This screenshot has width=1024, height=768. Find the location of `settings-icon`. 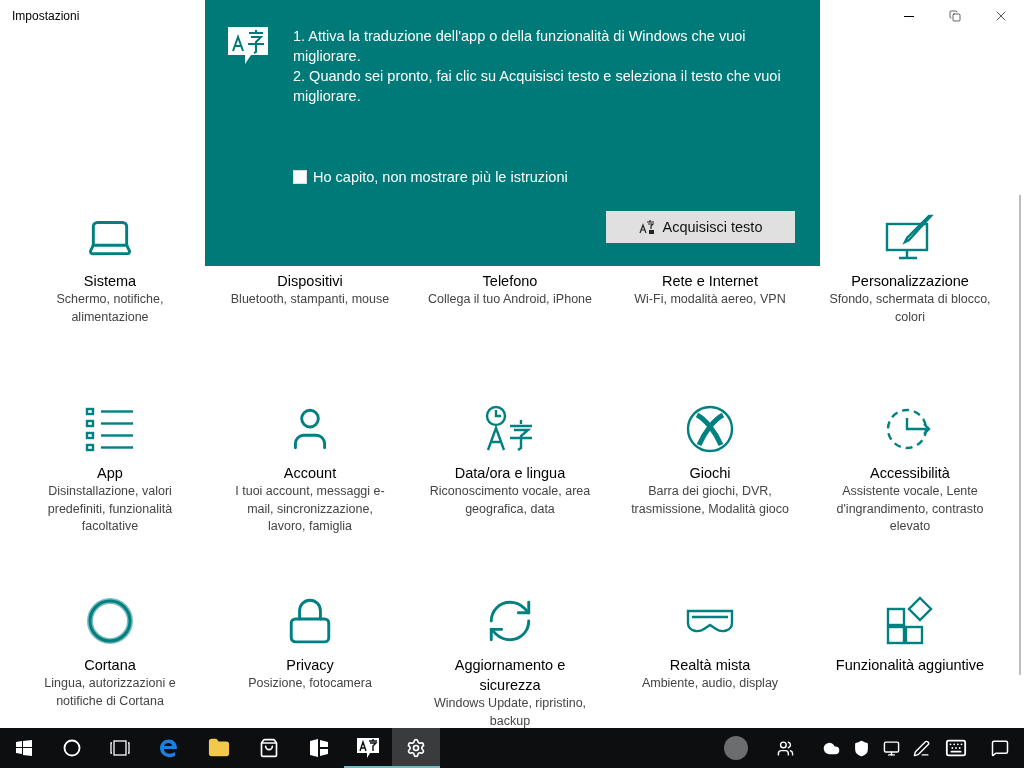

settings-icon is located at coordinates (416, 748).